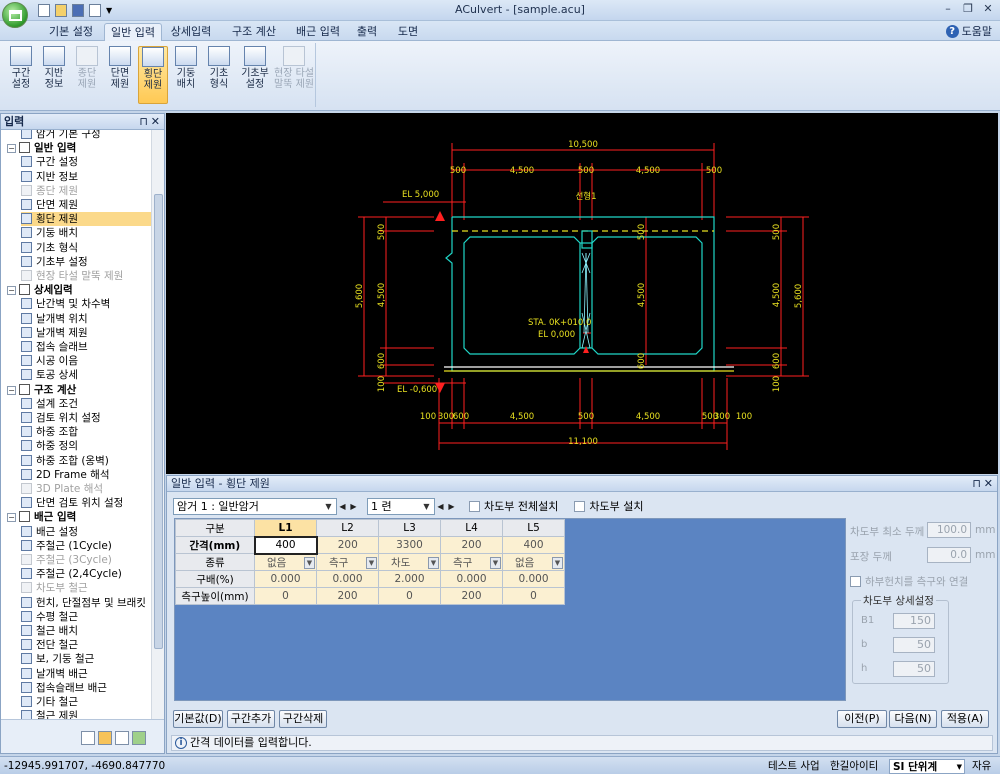 The width and height of the screenshot is (1000, 774). I want to click on tree-item: 날개벽 배근, so click(86, 674).